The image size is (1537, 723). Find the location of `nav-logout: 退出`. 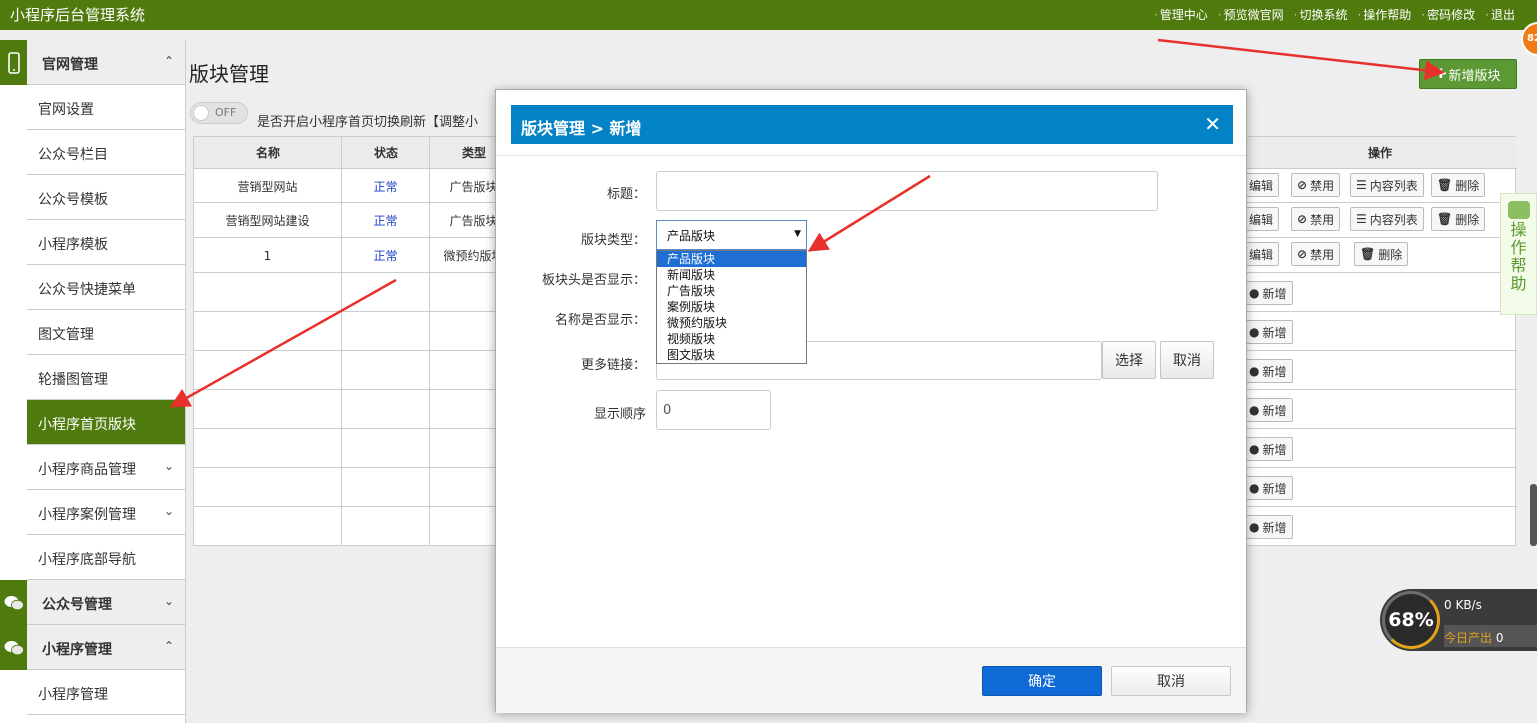

nav-logout: 退出 is located at coordinates (1500, 14).